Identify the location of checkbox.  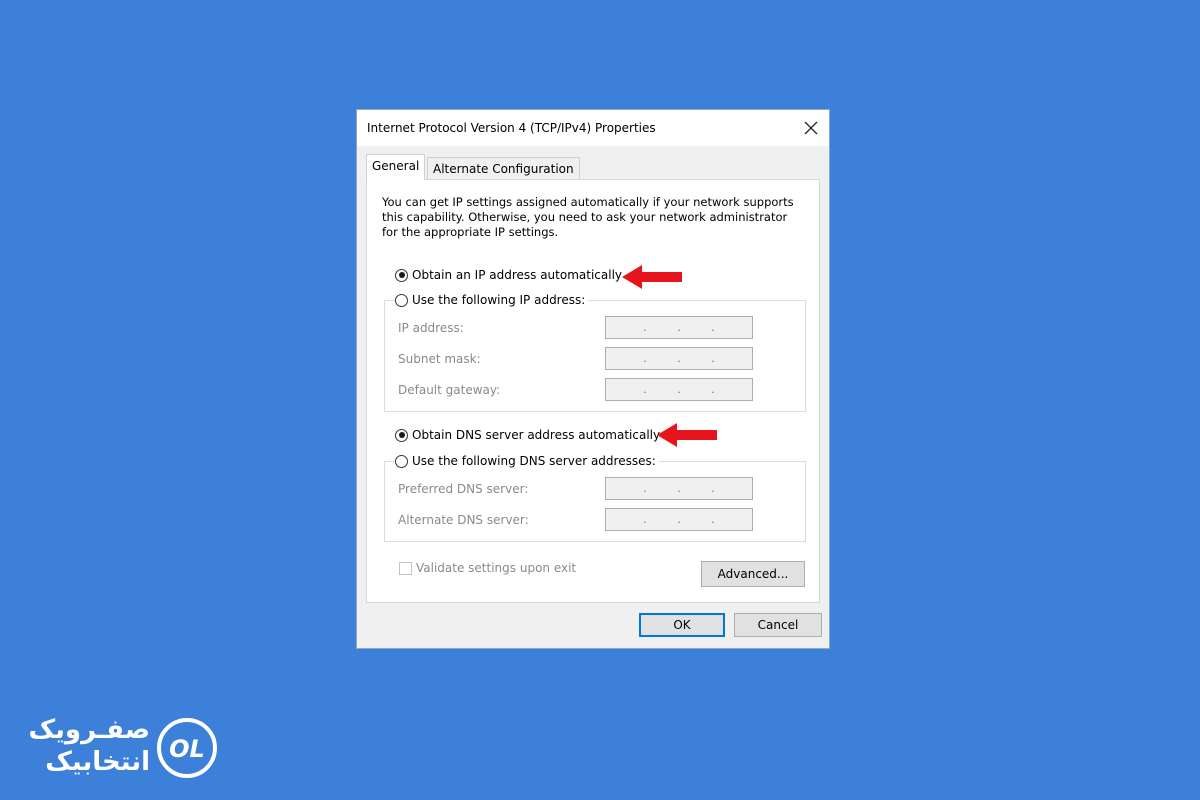
(405, 568).